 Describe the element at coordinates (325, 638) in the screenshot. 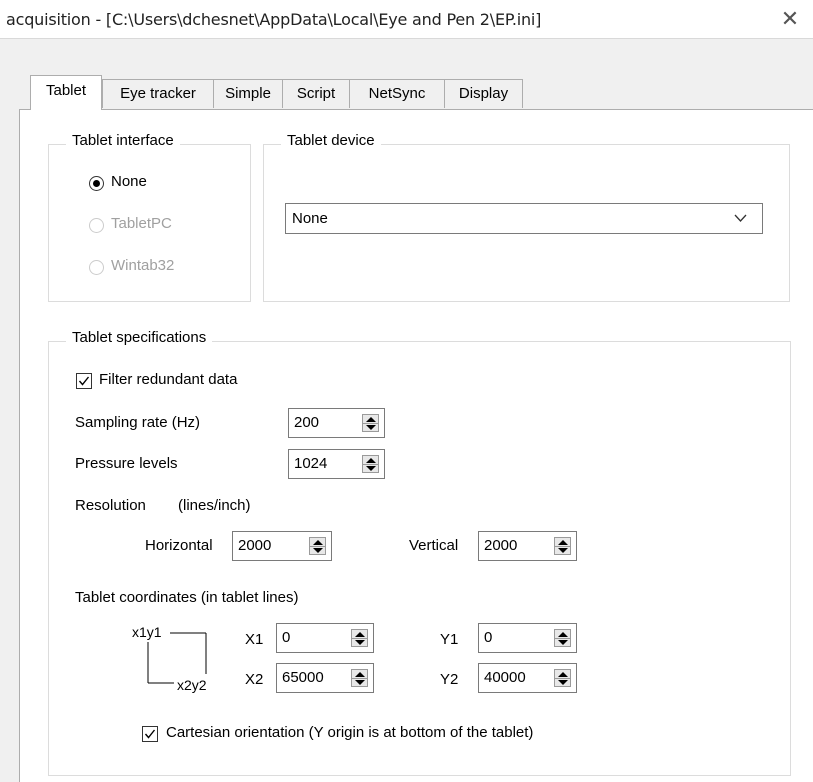

I see `x1-stepper: 0` at that location.